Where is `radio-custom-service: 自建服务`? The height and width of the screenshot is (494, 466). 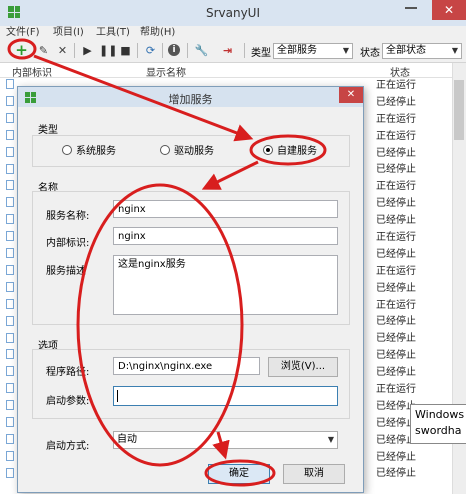
radio-custom-service: 自建服务 is located at coordinates (290, 151).